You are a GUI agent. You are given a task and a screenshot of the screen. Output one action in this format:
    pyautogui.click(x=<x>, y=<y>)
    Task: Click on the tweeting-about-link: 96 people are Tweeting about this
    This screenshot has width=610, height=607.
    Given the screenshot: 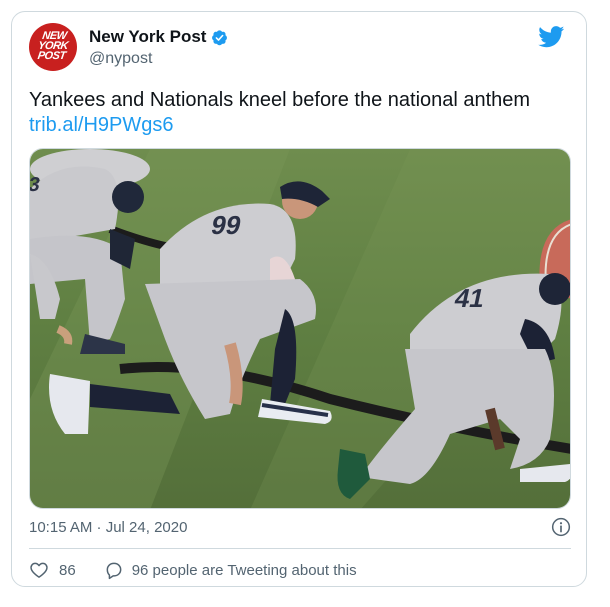 What is the action you would take?
    pyautogui.click(x=244, y=570)
    